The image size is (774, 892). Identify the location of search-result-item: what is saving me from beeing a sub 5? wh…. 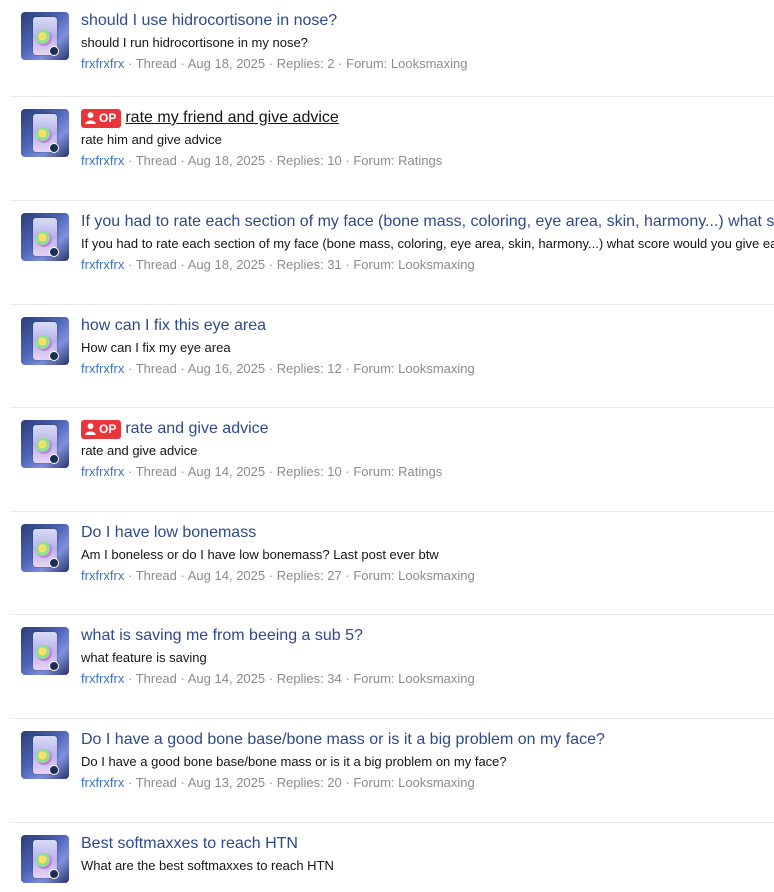
(392, 666).